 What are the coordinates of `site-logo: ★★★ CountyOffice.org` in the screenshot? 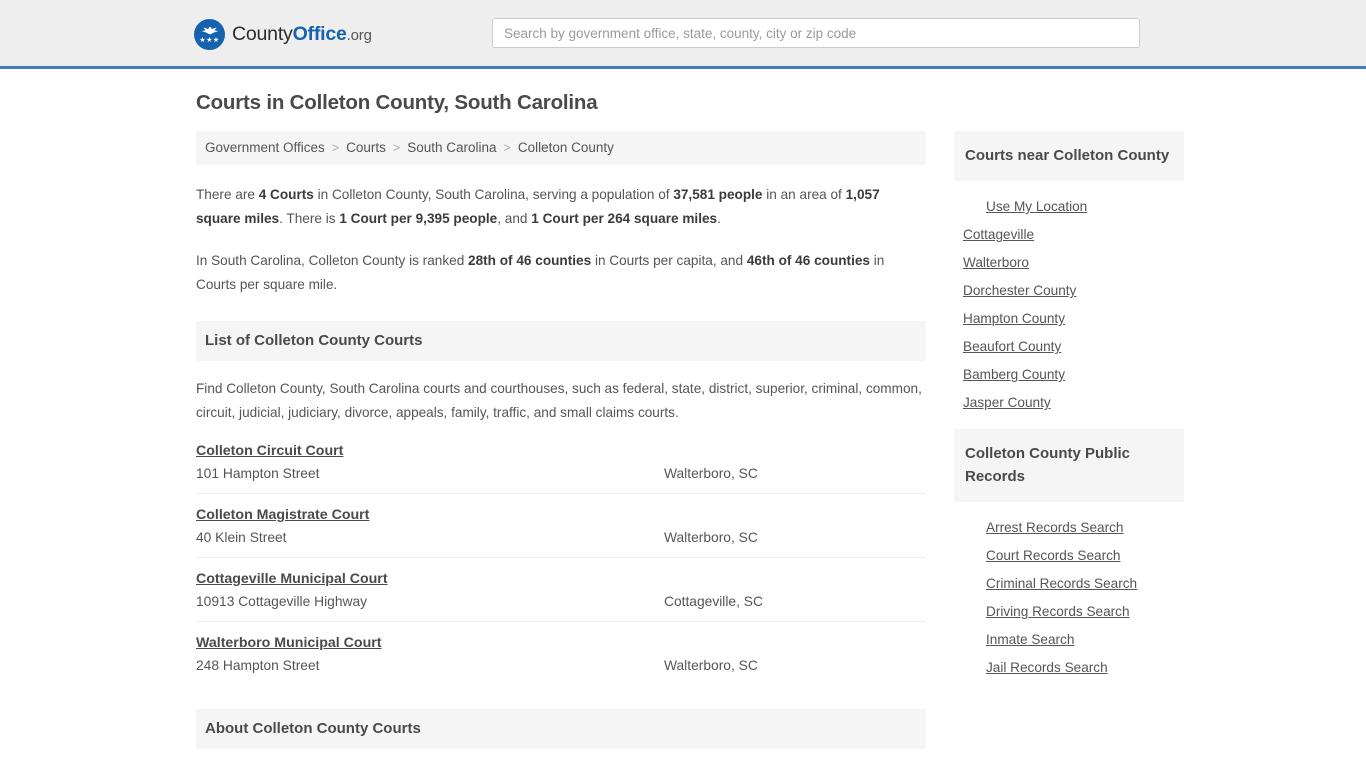 It's located at (283, 34).